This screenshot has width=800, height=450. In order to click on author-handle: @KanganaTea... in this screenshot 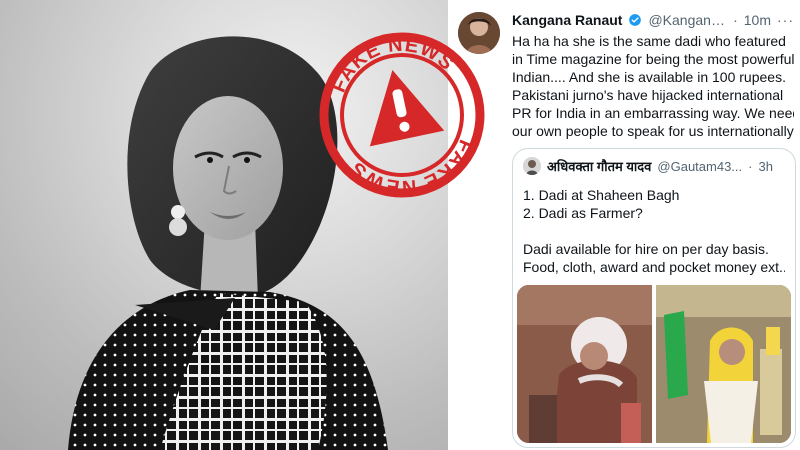, I will do `click(687, 20)`.